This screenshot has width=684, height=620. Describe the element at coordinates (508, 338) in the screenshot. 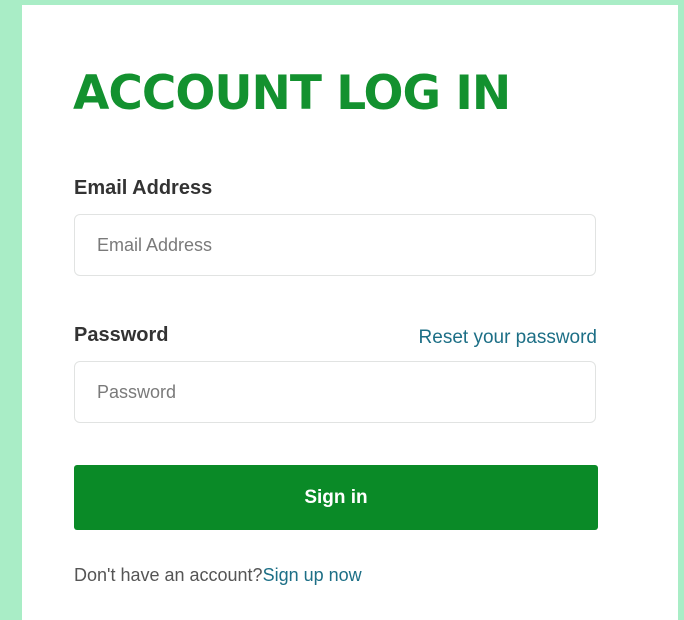

I see `reset-password-link: Reset your password` at that location.